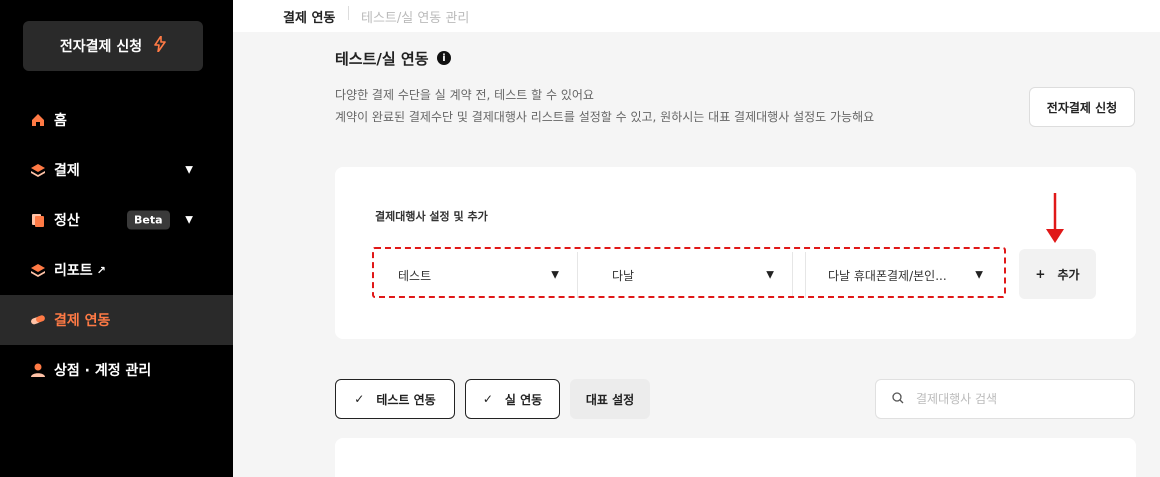 The width and height of the screenshot is (1160, 477). Describe the element at coordinates (735, 457) in the screenshot. I see `pg-list-card` at that location.